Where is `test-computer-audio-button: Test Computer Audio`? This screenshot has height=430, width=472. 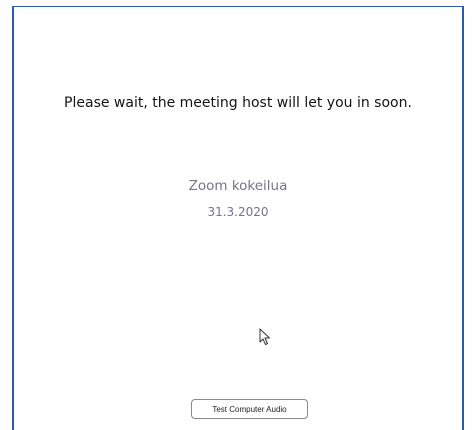
test-computer-audio-button: Test Computer Audio is located at coordinates (249, 409).